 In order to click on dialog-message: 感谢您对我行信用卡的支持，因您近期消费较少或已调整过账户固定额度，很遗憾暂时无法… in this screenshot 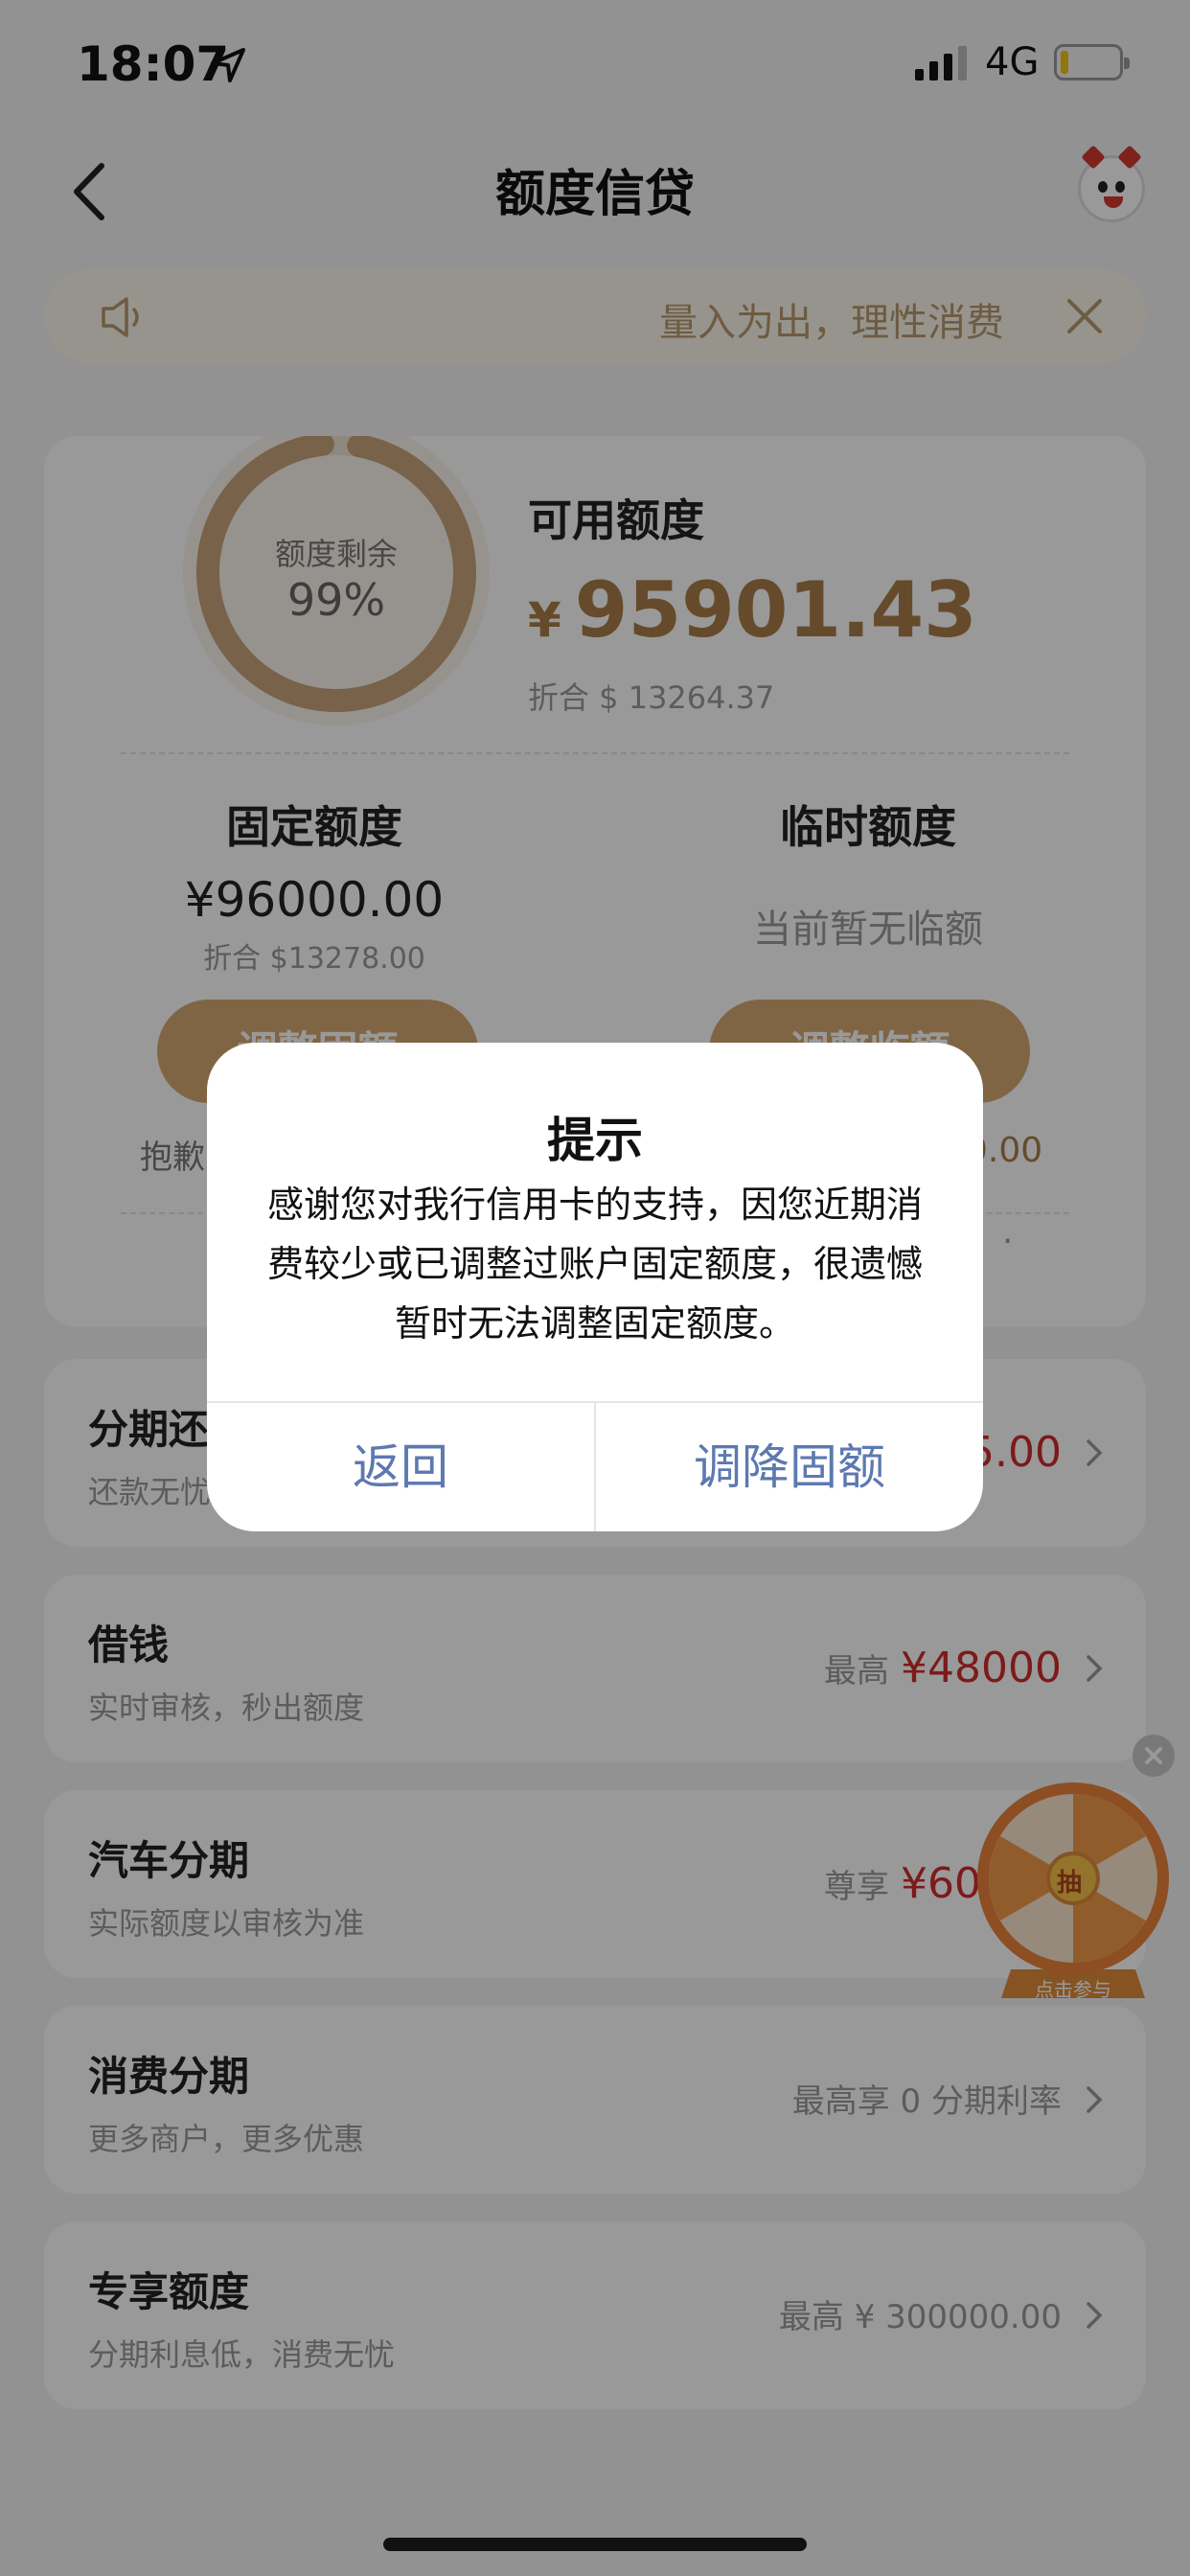, I will do `click(594, 1264)`.